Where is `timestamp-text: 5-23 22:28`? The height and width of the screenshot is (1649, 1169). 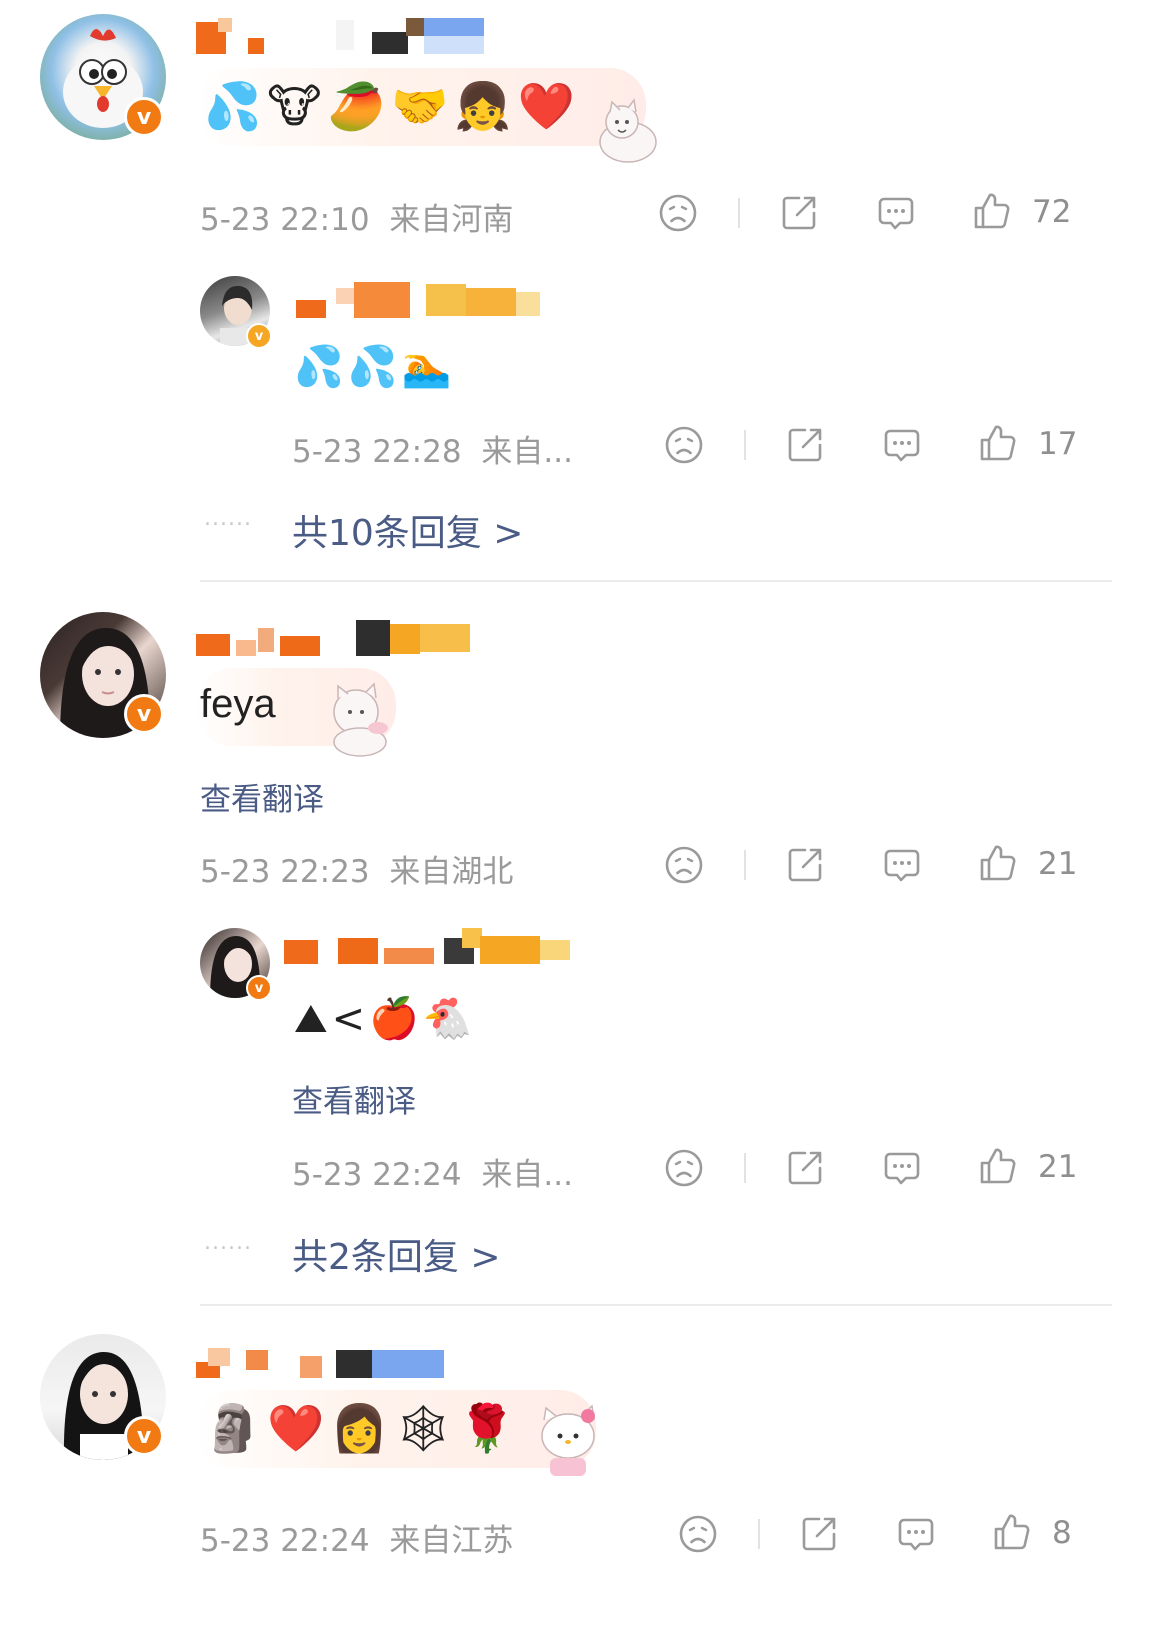 timestamp-text: 5-23 22:28 is located at coordinates (377, 452).